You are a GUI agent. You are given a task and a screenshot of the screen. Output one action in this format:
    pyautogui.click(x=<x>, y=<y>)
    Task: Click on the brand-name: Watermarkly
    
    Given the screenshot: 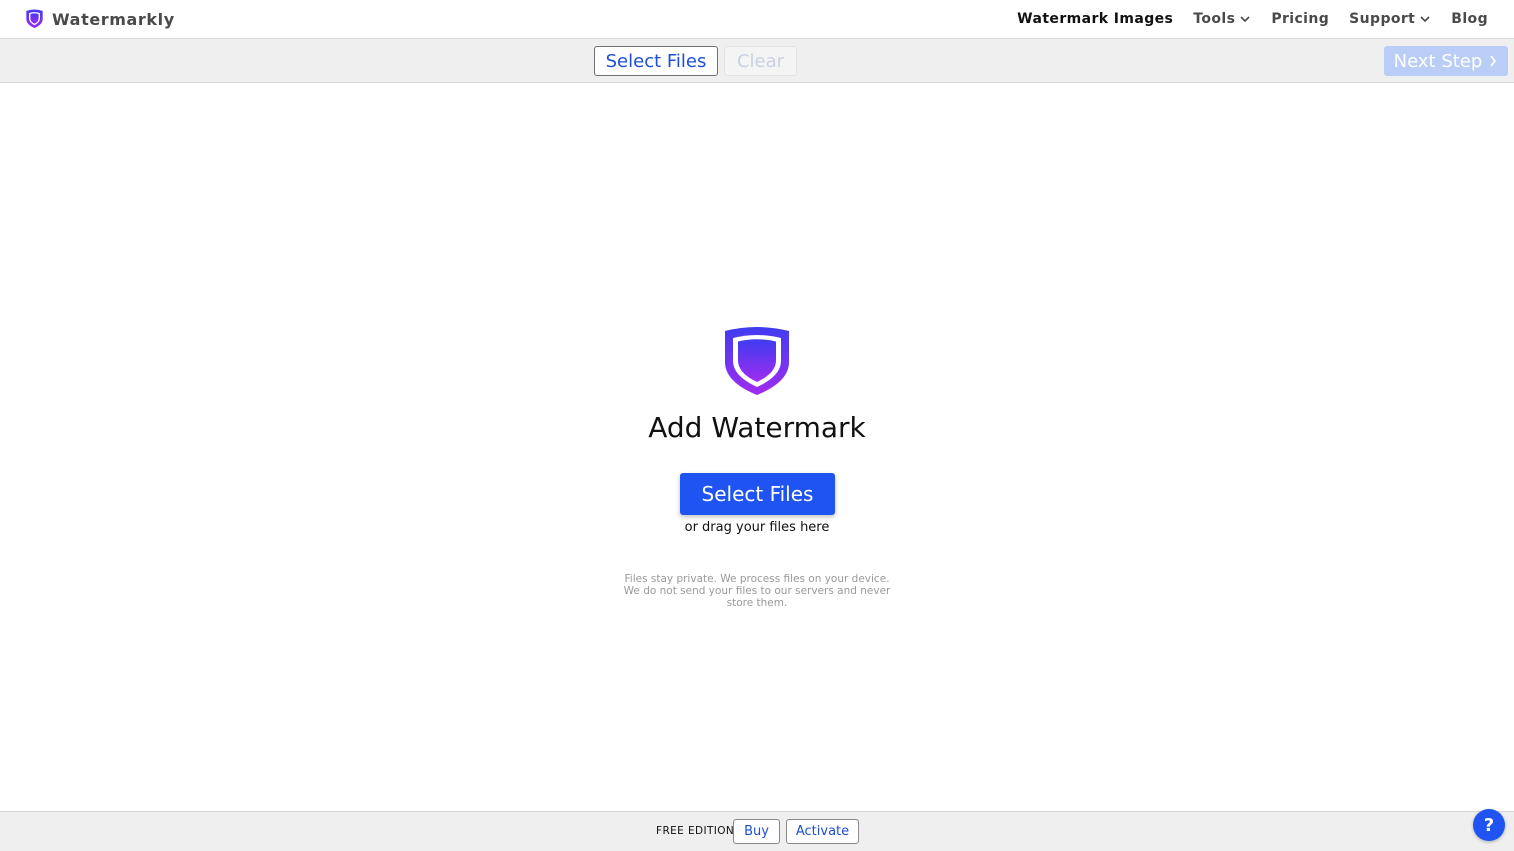 What is the action you would take?
    pyautogui.click(x=113, y=19)
    